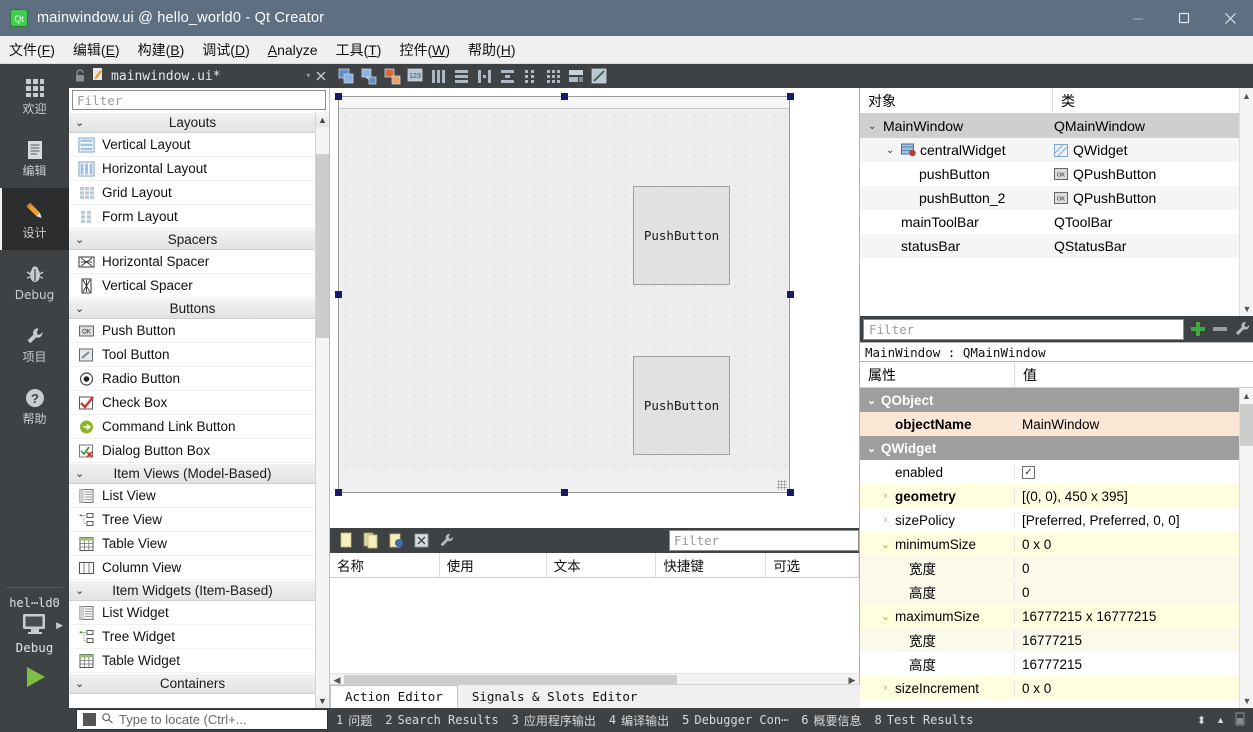 Image resolution: width=1253 pixels, height=732 pixels. I want to click on editor-tab: Action Editor, so click(394, 696).